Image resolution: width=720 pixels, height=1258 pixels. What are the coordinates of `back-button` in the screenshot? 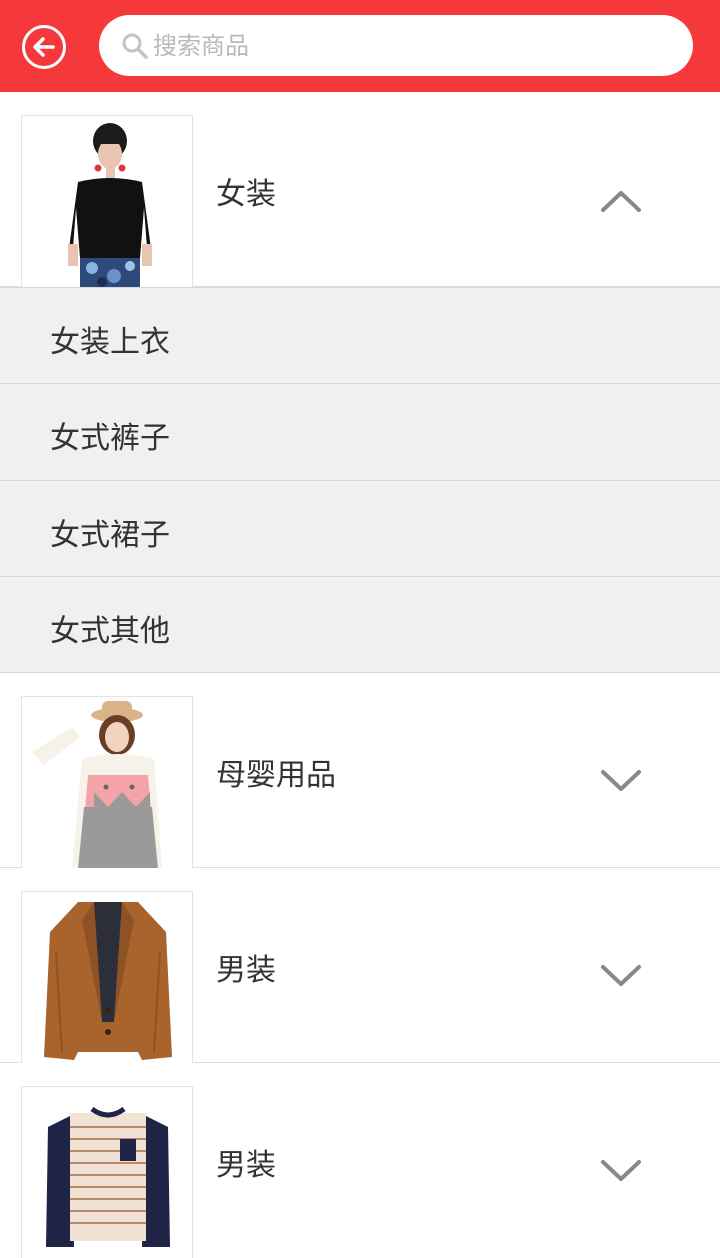 It's located at (44, 47).